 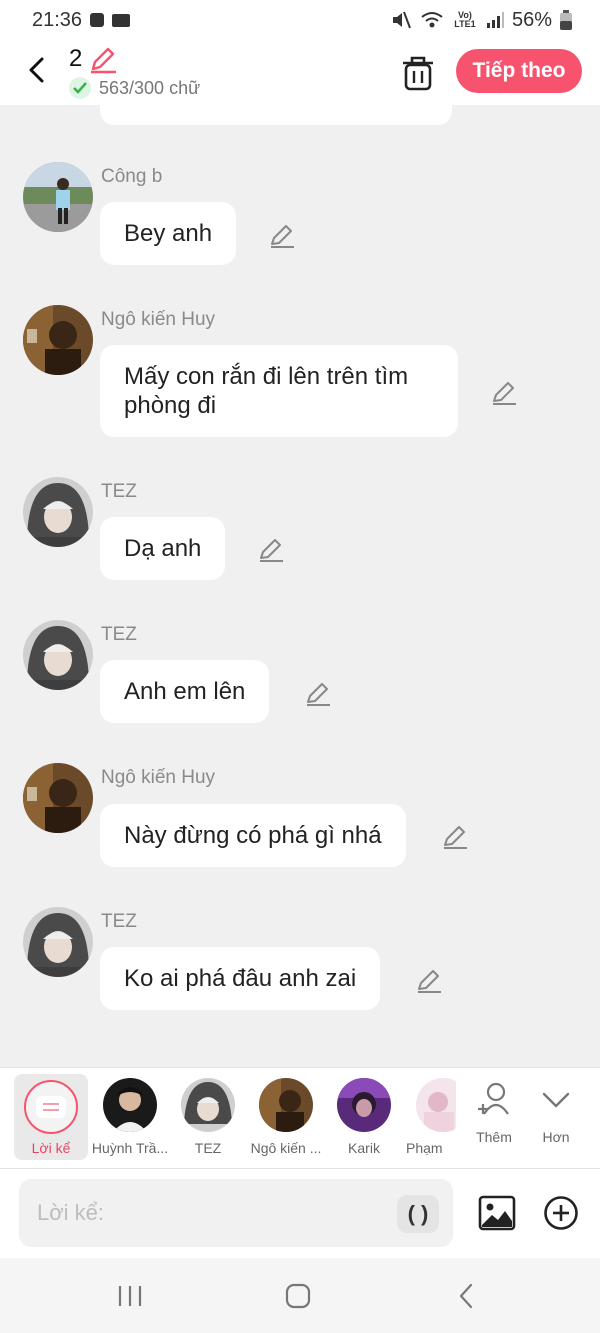 I want to click on message-bubble: Này đừng có phá gì nhá, so click(x=253, y=835).